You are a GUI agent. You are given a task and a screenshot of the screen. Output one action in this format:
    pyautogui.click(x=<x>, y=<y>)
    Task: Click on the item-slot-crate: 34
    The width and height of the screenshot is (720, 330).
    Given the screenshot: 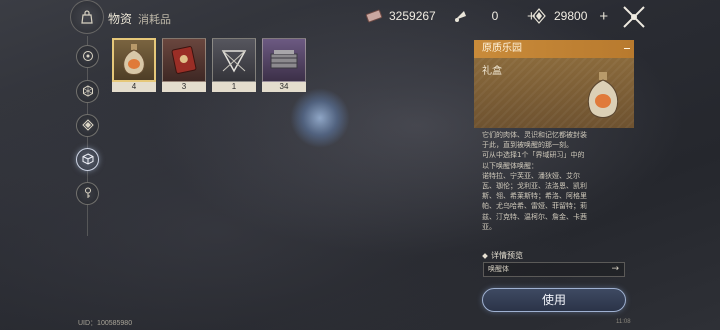 What is the action you would take?
    pyautogui.click(x=284, y=65)
    